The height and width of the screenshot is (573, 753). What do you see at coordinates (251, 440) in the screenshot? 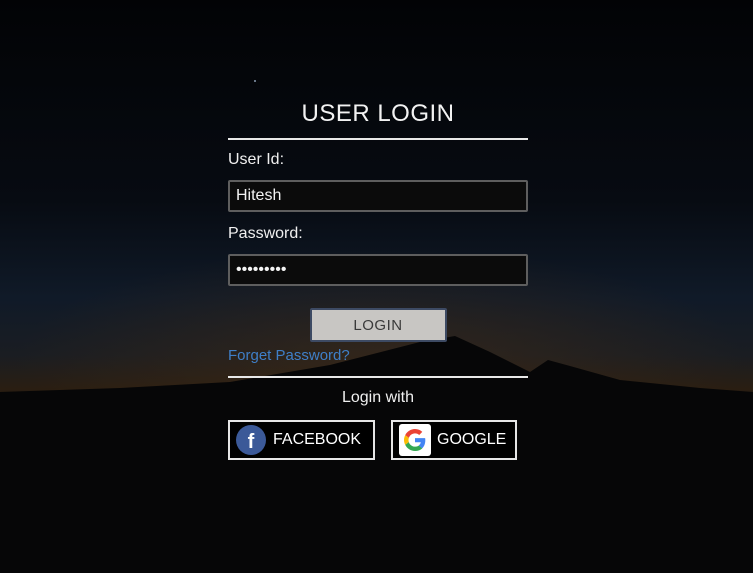
I see `facebook-icon: f` at bounding box center [251, 440].